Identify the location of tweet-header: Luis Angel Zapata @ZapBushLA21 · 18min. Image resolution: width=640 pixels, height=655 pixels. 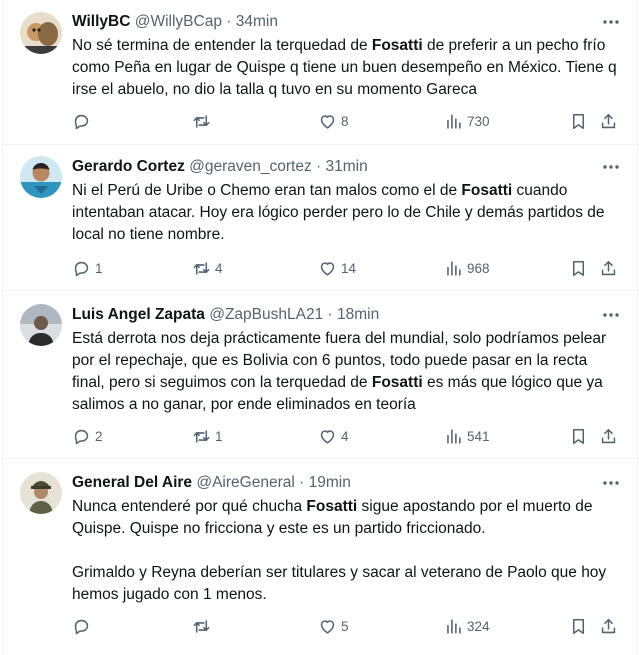
(225, 315).